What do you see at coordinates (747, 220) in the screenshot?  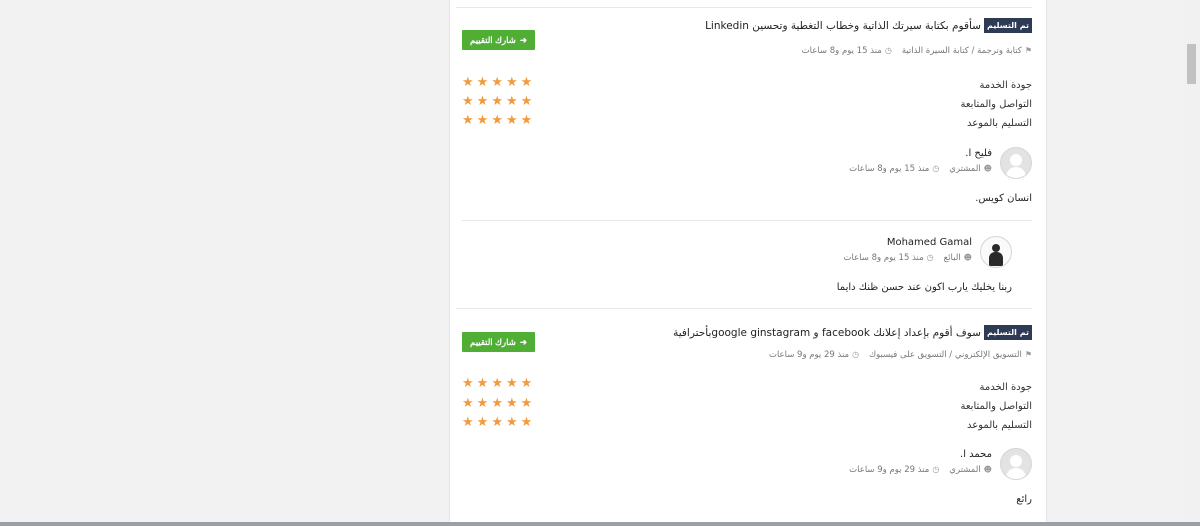 I see `divider` at bounding box center [747, 220].